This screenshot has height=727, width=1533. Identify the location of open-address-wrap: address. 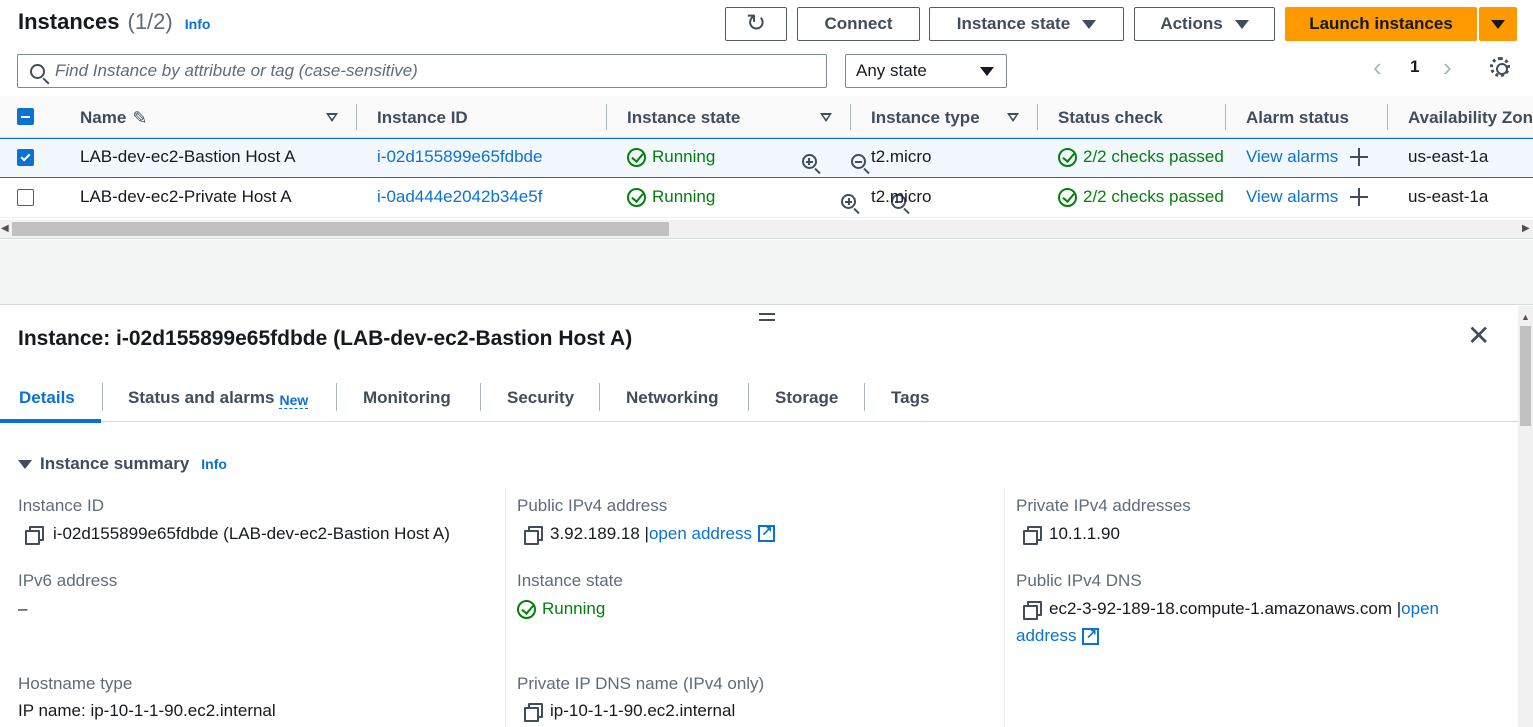
(1058, 636).